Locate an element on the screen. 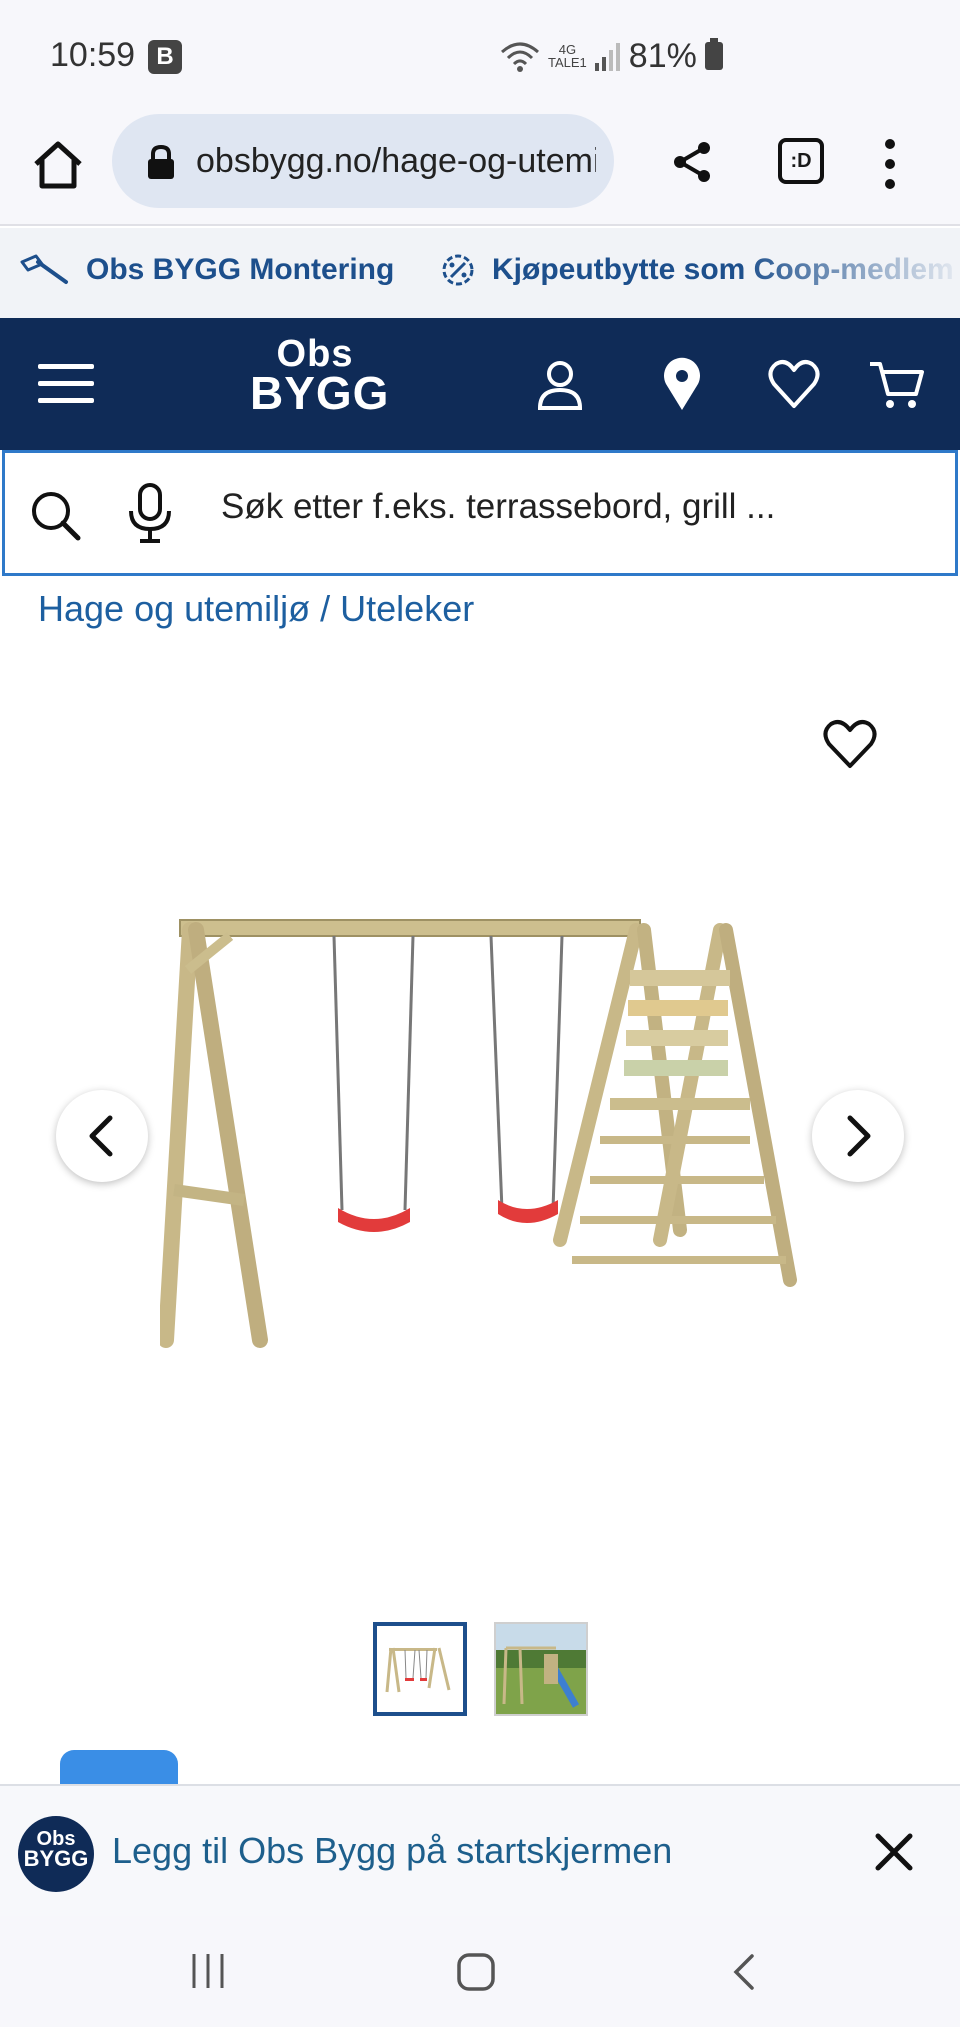  url-text: obsbygg.no/hage-og-utemiljo/uteleker is located at coordinates (396, 161).